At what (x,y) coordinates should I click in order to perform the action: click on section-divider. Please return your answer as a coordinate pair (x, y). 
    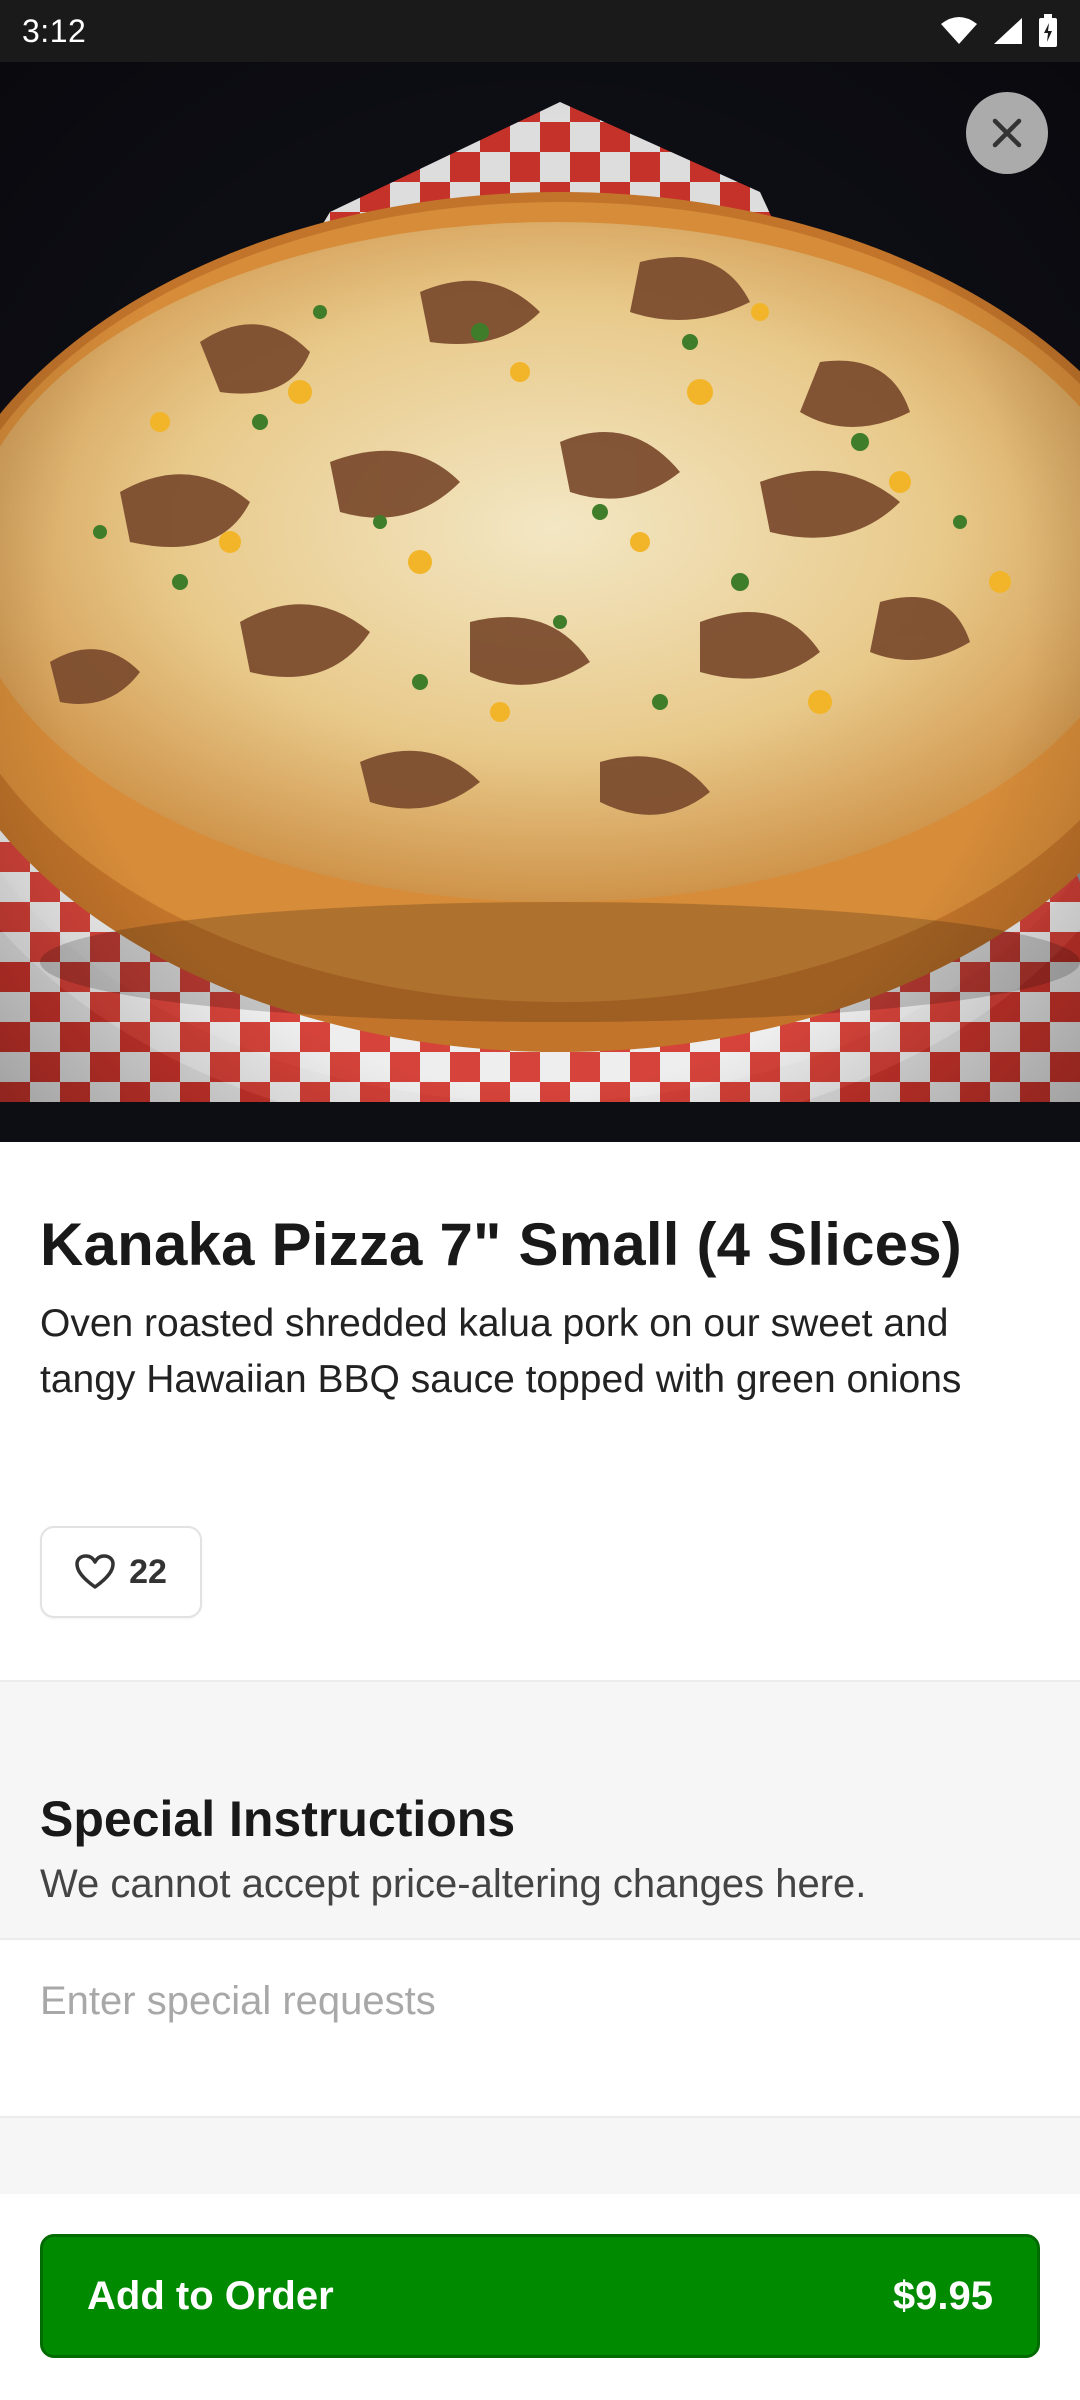
    Looking at the image, I should click on (540, 2156).